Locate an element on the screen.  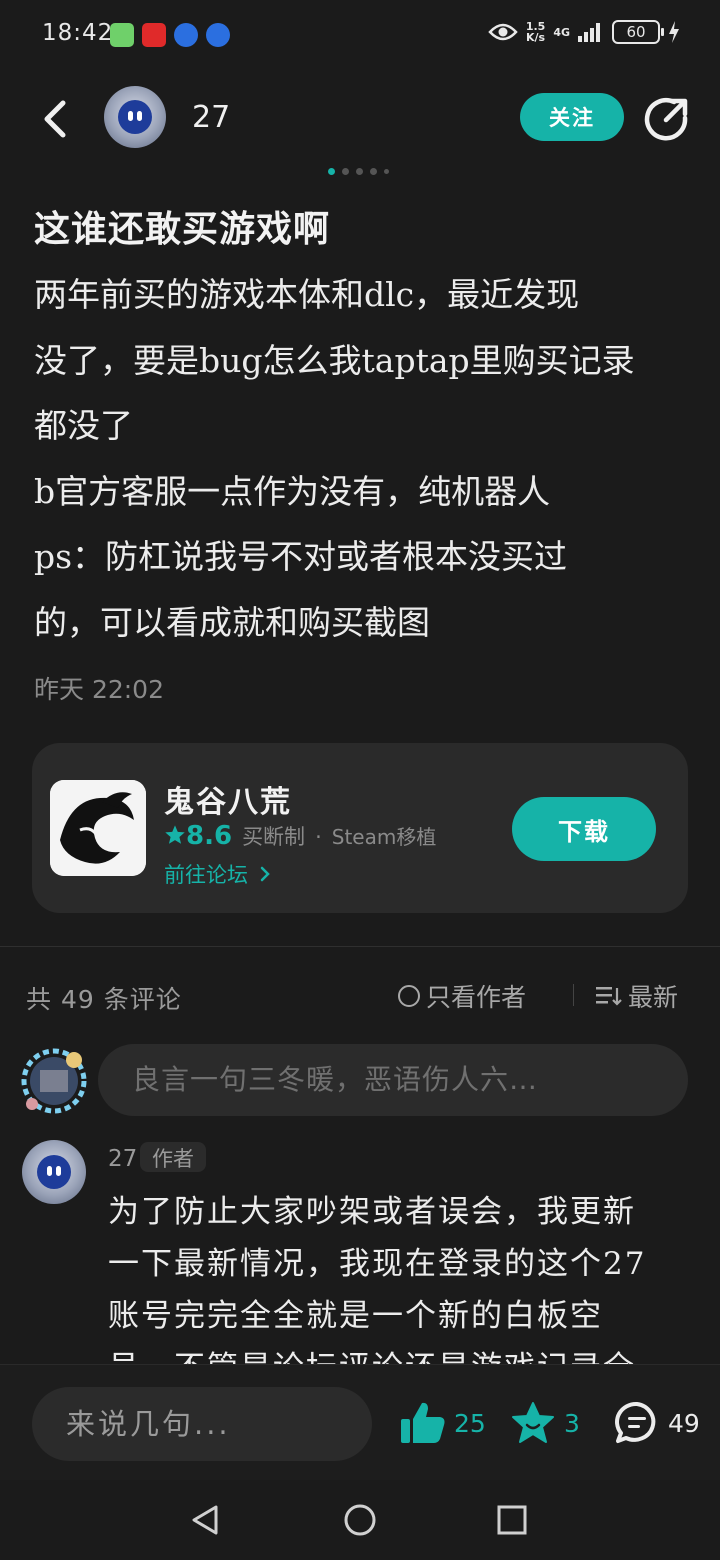
comments-button: 49 is located at coordinates (657, 1423).